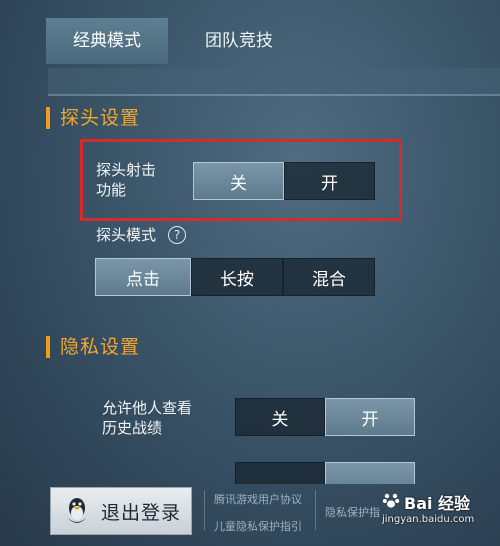  Describe the element at coordinates (147, 408) in the screenshot. I see `allow-history-label-line1: 允许他人查看` at that location.